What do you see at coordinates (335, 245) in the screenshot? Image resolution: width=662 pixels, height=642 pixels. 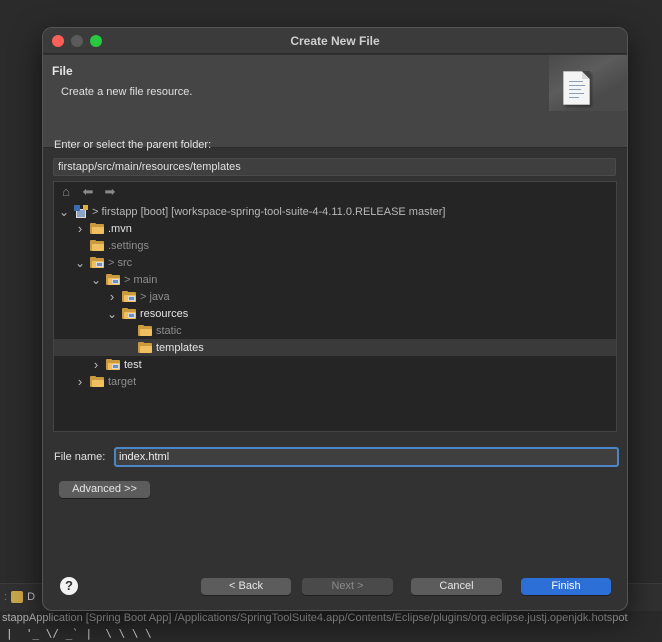 I see `tree-item: ›.settings` at bounding box center [335, 245].